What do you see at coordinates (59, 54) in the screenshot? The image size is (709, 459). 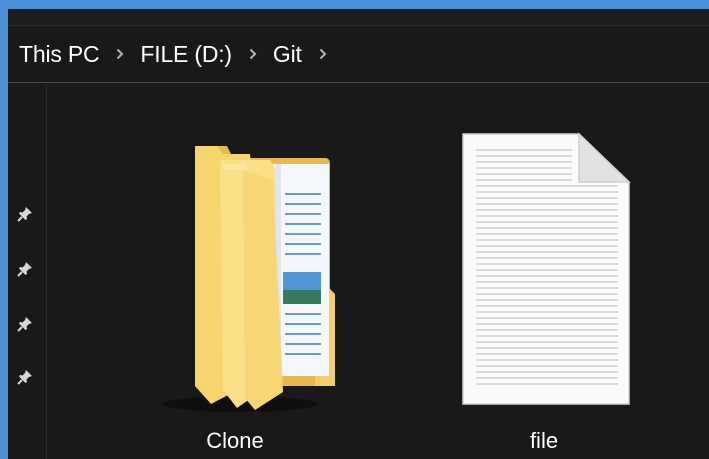 I see `breadcrumb-item-this-pc: This PC` at bounding box center [59, 54].